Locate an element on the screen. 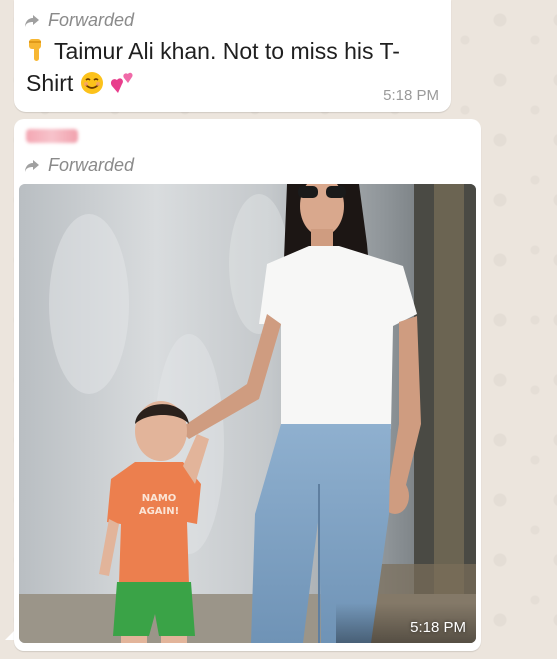  photo-timestamp: 5:18 PM is located at coordinates (438, 627).